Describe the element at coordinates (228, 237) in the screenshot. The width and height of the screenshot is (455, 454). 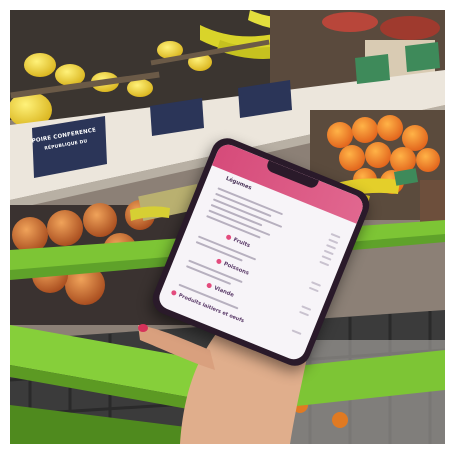
I see `fruits-icon` at that location.